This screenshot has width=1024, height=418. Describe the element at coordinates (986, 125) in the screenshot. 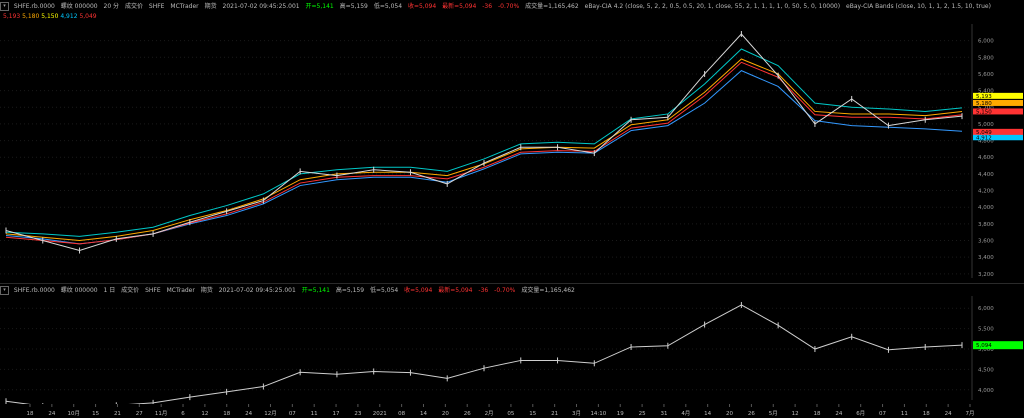

I see `y-tick-label: 5,000` at that location.